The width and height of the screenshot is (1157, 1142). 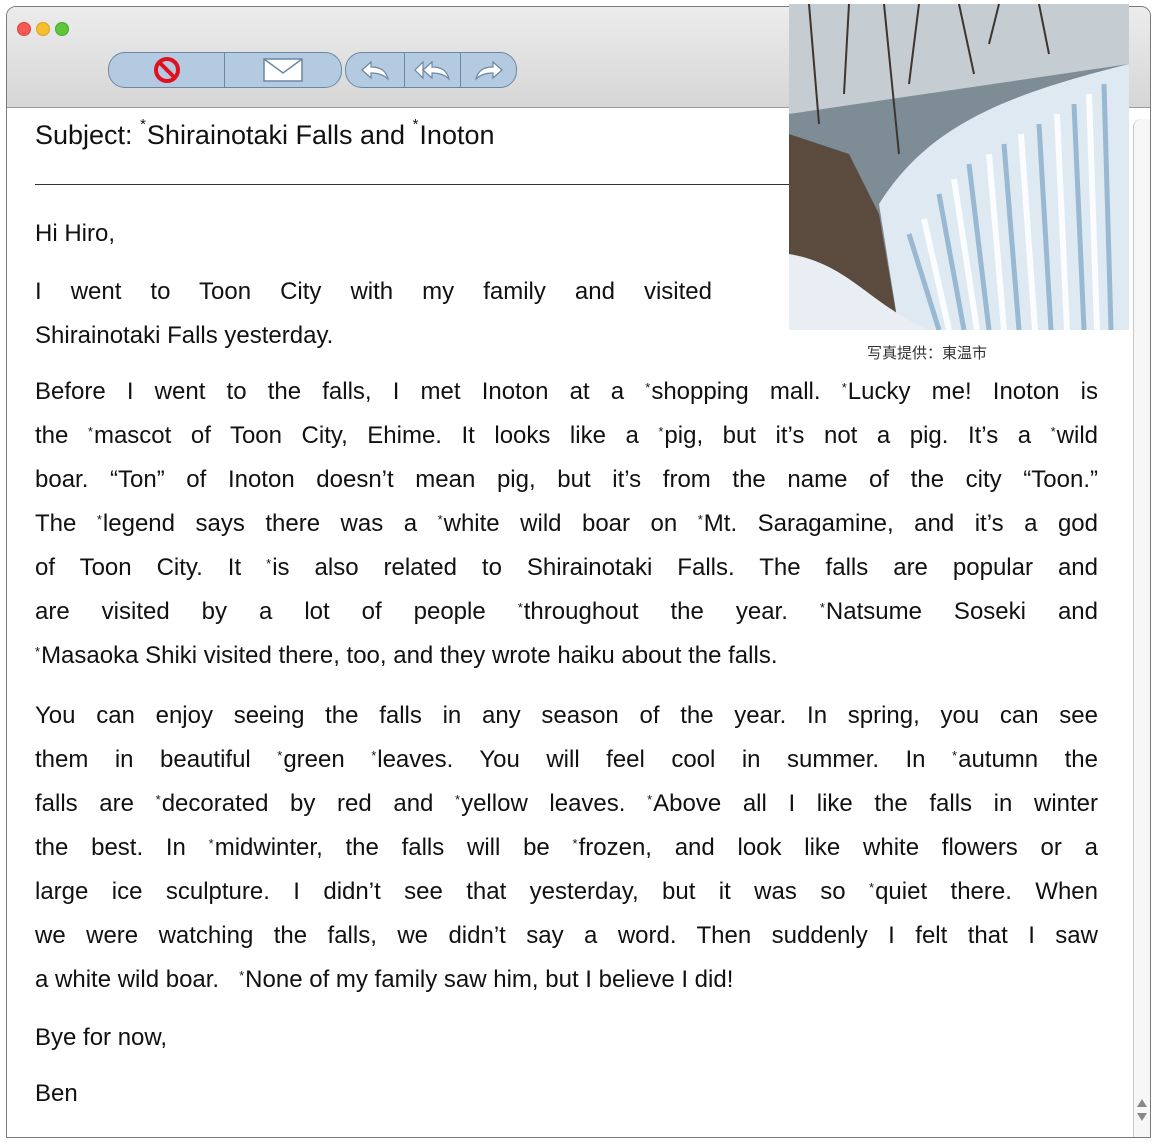 I want to click on text-run: yellow leaves., so click(x=554, y=803).